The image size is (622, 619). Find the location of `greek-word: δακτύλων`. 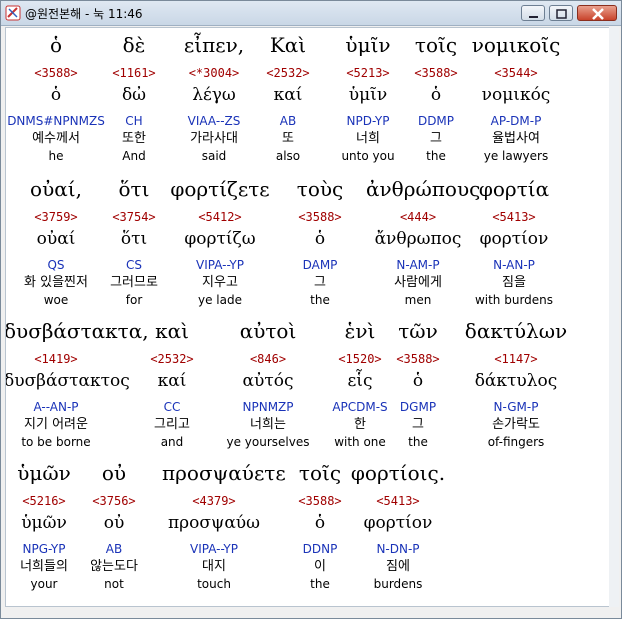

greek-word: δακτύλων is located at coordinates (516, 331).